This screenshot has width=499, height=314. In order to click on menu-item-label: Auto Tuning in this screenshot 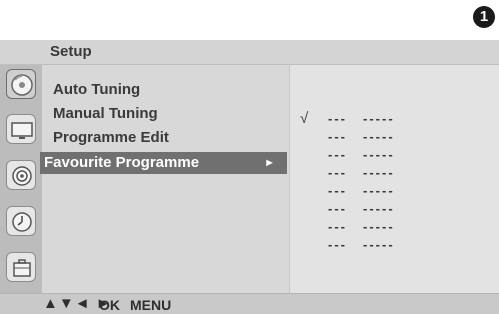, I will do `click(97, 89)`.